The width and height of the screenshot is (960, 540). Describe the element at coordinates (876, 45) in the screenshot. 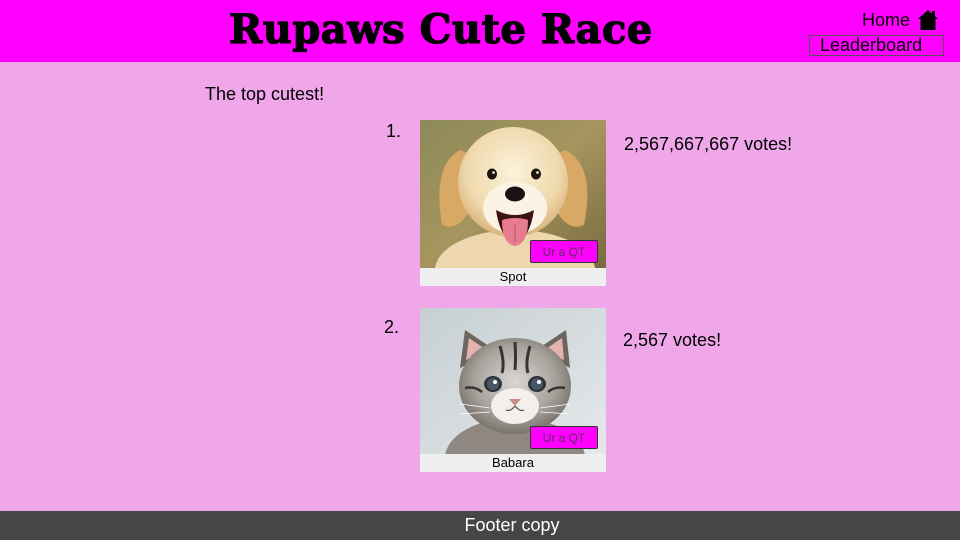

I see `leaderboard-button: Leaderboard` at that location.